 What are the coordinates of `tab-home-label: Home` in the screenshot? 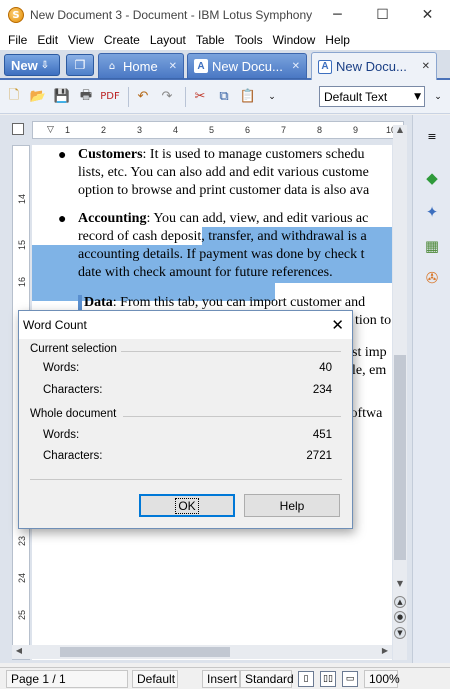 It's located at (140, 66).